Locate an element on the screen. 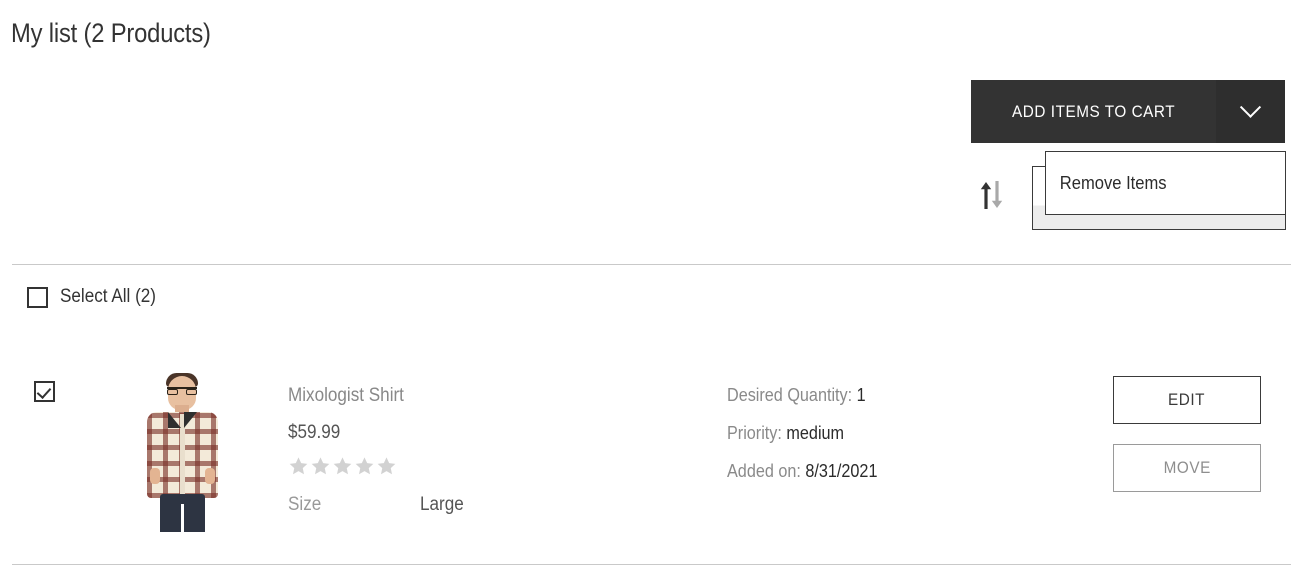  desired-quantity: Desired Quantity: 1 is located at coordinates (875, 395).